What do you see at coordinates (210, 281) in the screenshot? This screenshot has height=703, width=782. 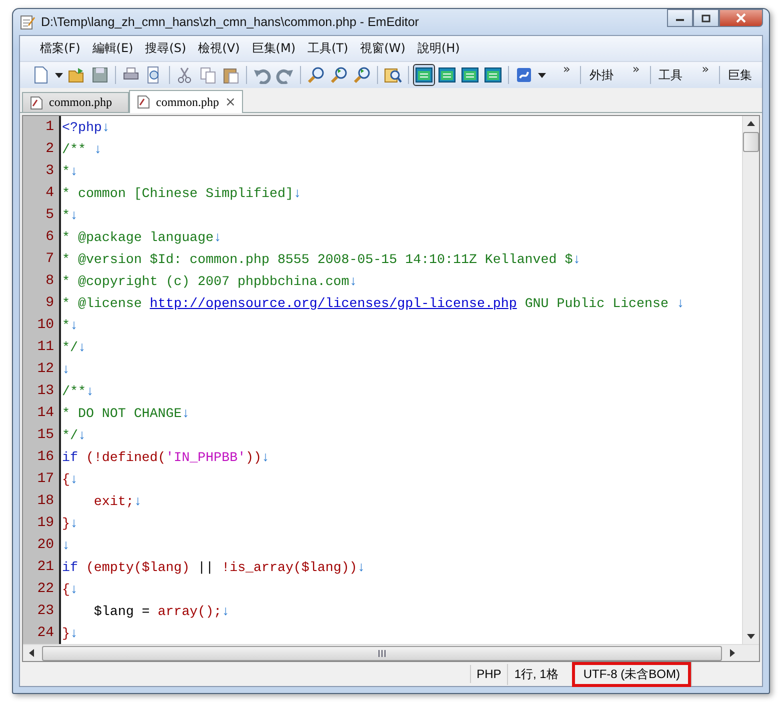 I see `code-line: * @copyright (c) 2007 phpbbchina.com↓` at bounding box center [210, 281].